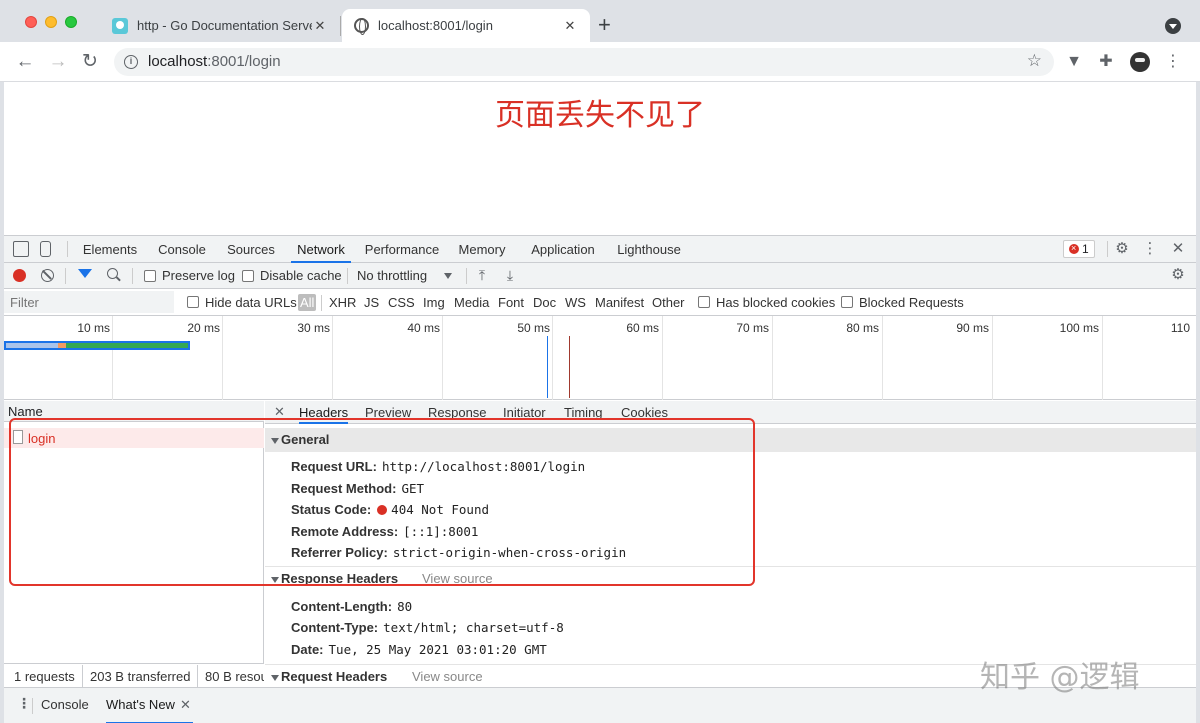 The image size is (1200, 723). I want to click on status-code-row: Status Code: 404 Not Found, so click(390, 509).